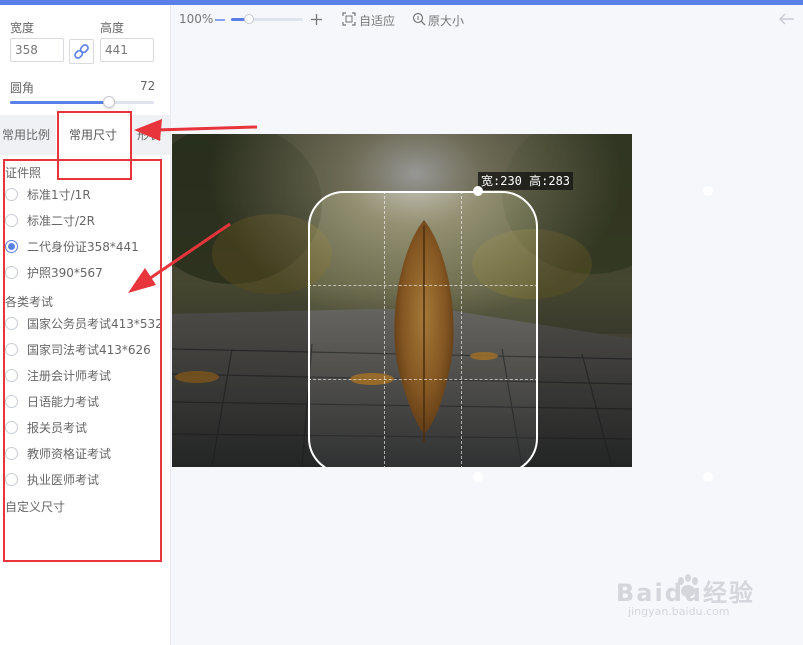 This screenshot has width=803, height=645. Describe the element at coordinates (487, 19) in the screenshot. I see `toolbar: 100% 自适应 原大小` at that location.